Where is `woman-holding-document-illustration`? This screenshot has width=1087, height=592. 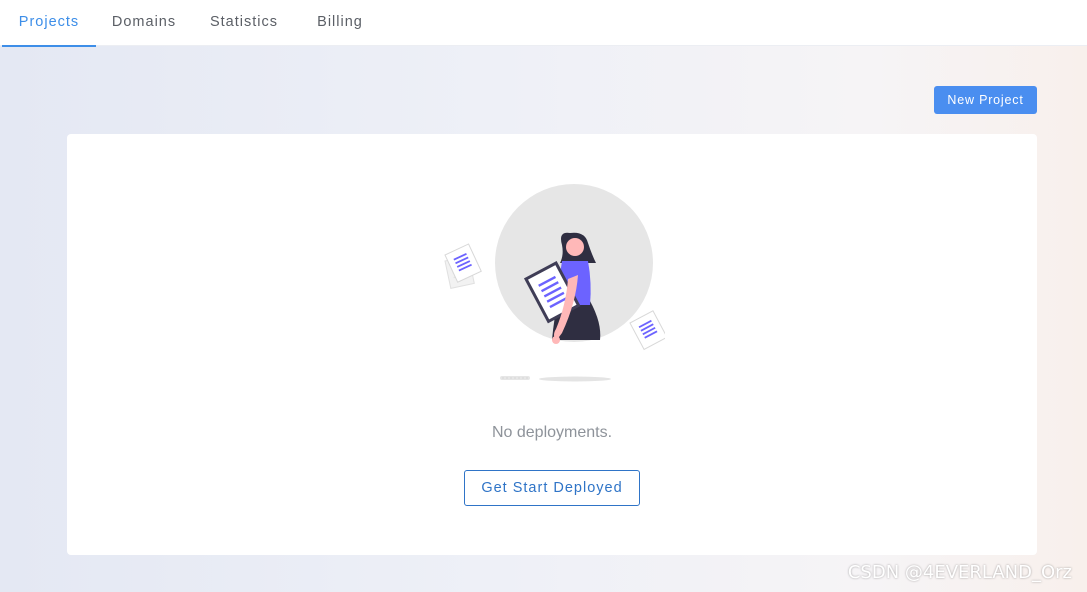 woman-holding-document-illustration is located at coordinates (554, 283).